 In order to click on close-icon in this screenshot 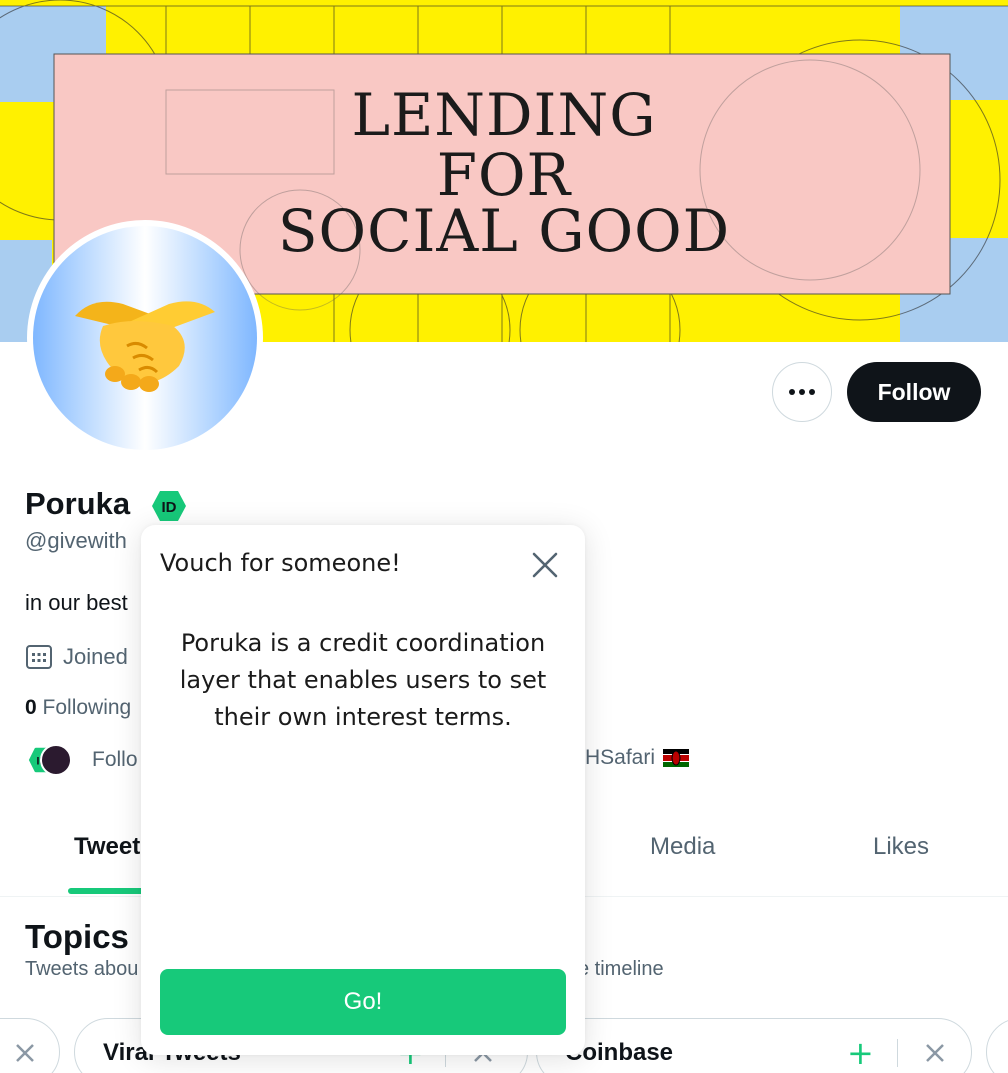, I will do `click(545, 565)`.